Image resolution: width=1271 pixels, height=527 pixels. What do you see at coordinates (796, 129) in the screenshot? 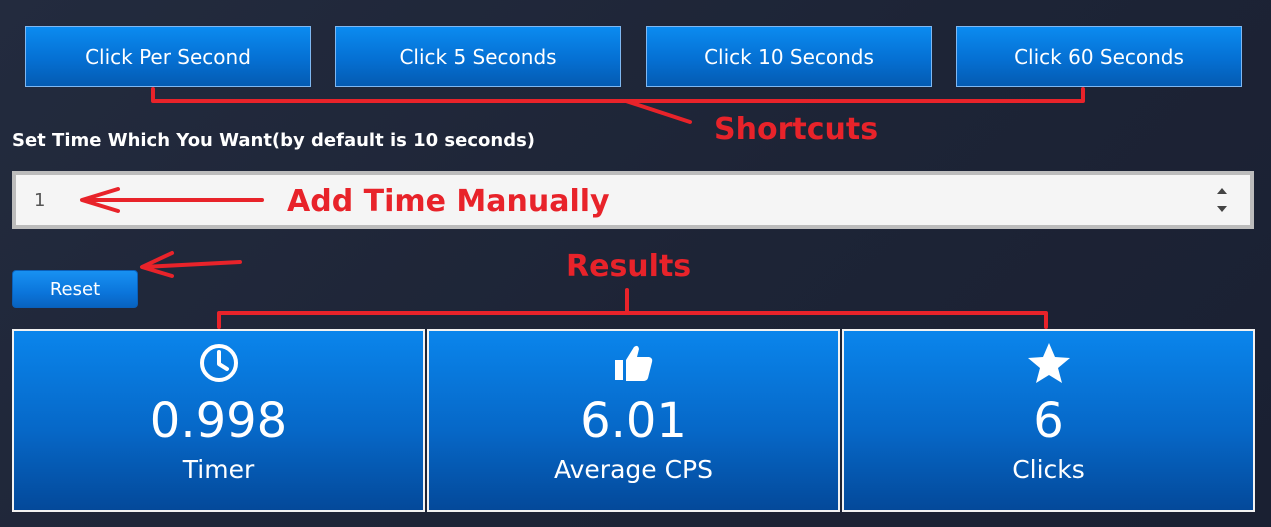
I see `shortcuts-annotation: Shortcuts` at bounding box center [796, 129].